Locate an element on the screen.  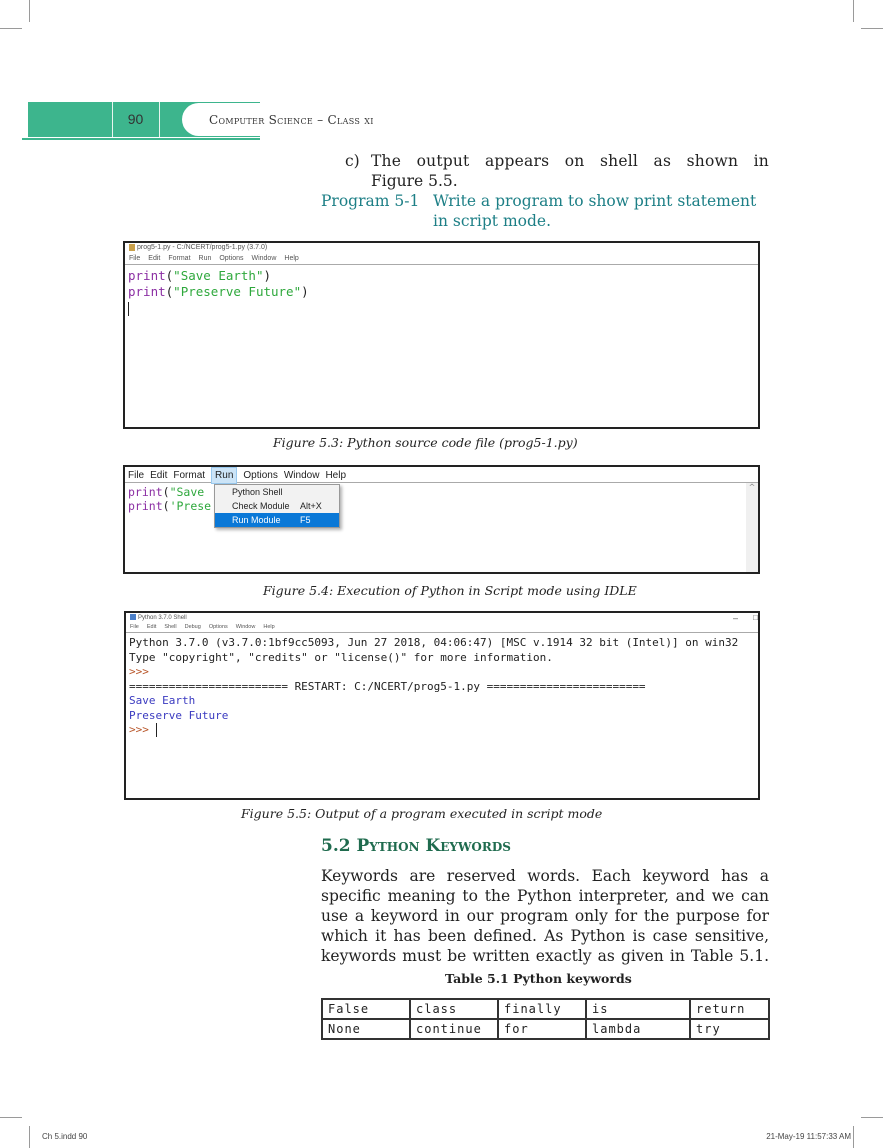
table-cell: try is located at coordinates (729, 1029).